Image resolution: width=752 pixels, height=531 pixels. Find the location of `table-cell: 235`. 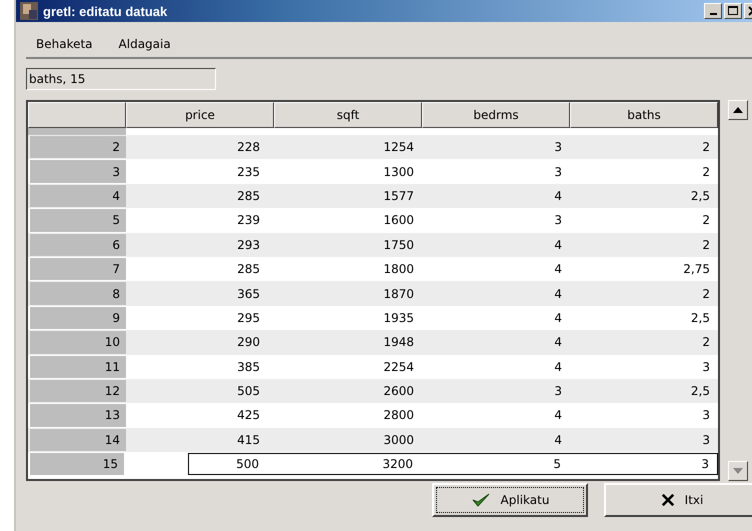

table-cell: 235 is located at coordinates (200, 171).